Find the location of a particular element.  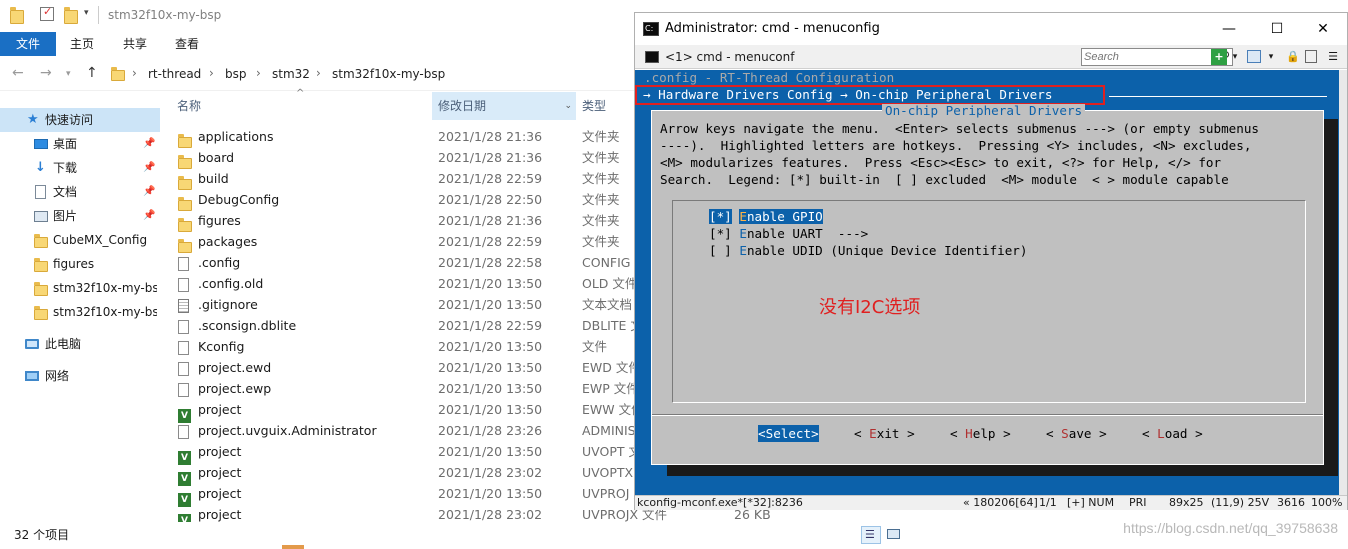

file-icon is located at coordinates (183, 264).